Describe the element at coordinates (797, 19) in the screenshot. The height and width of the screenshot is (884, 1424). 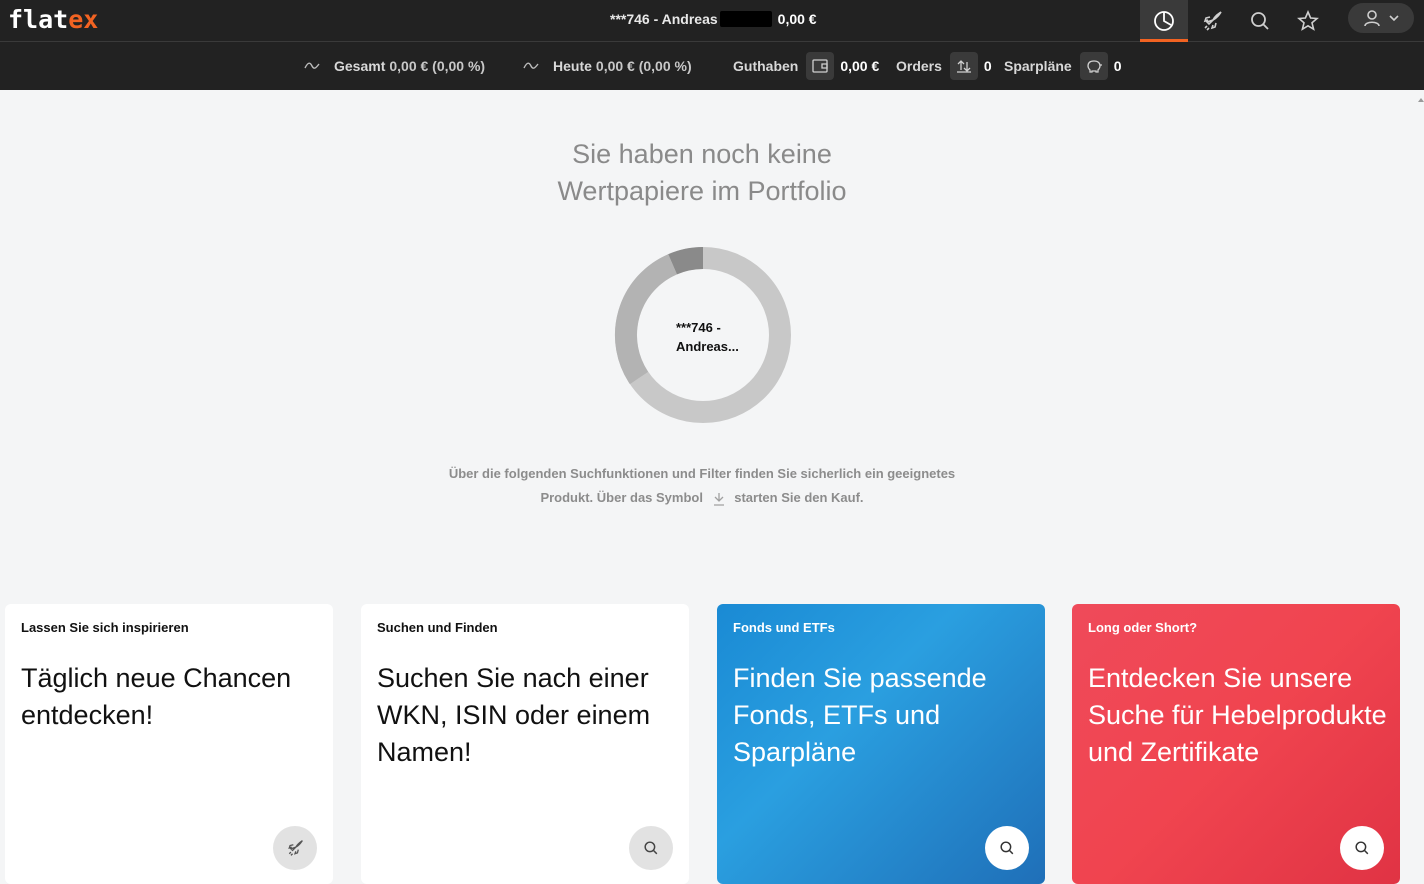
I see `account-balance: 0,00 €` at that location.